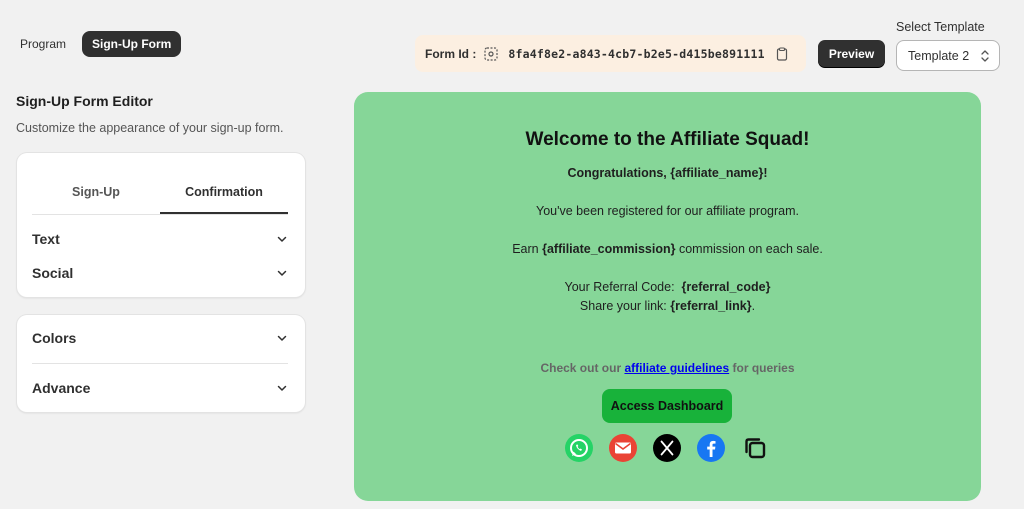 The image size is (1024, 509). What do you see at coordinates (96, 197) in the screenshot?
I see `tab-sign-up: Sign-Up` at bounding box center [96, 197].